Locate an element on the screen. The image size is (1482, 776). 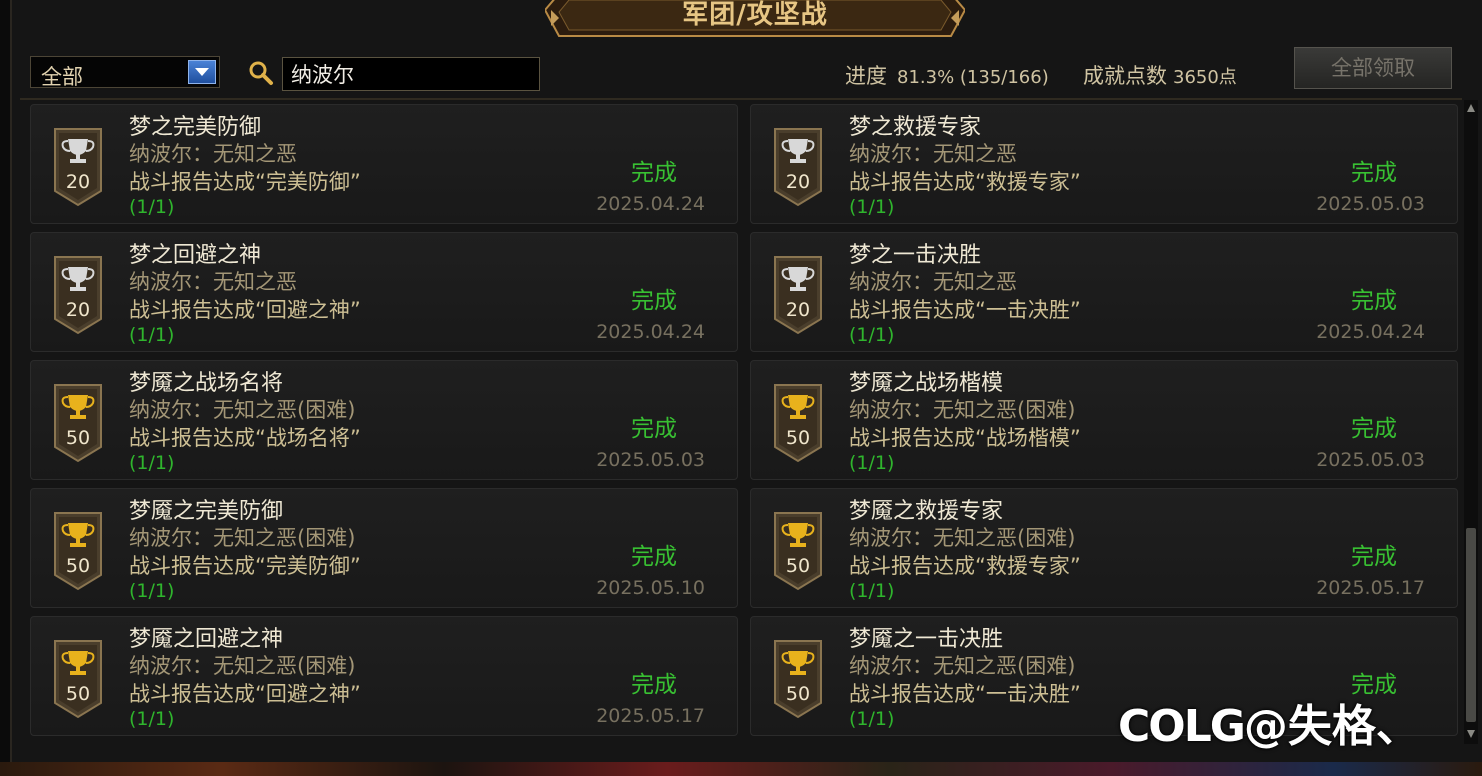
scrollbar-thumb is located at coordinates (1471, 625).